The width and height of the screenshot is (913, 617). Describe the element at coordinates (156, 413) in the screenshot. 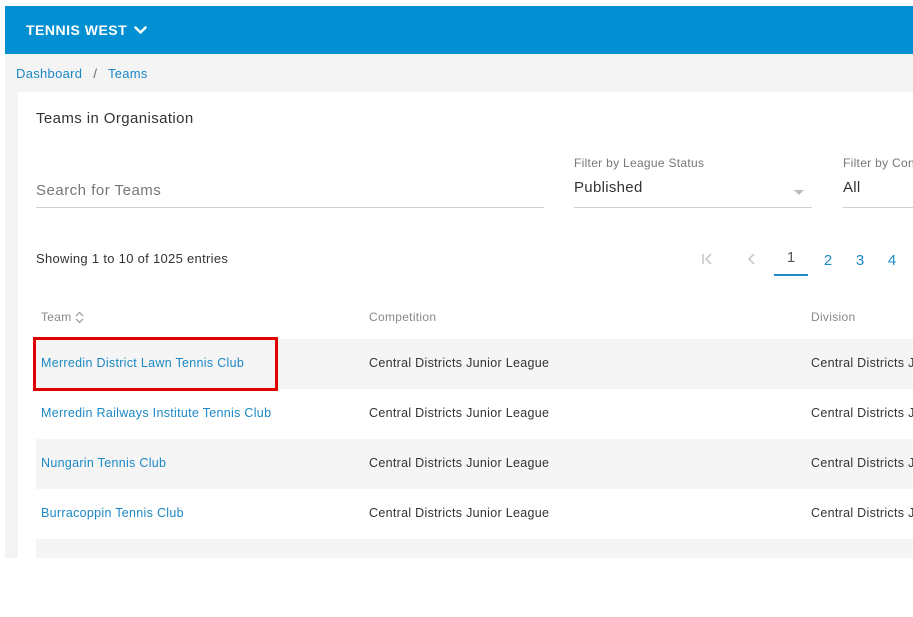

I see `team-link: Merredin Railways Institute Tennis Club` at that location.